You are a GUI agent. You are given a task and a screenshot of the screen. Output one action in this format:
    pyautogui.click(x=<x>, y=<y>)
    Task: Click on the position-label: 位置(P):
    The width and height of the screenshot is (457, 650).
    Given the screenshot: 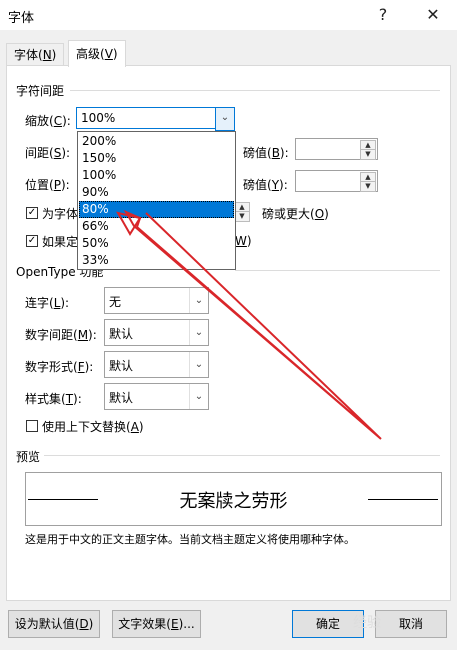 What is the action you would take?
    pyautogui.click(x=47, y=184)
    